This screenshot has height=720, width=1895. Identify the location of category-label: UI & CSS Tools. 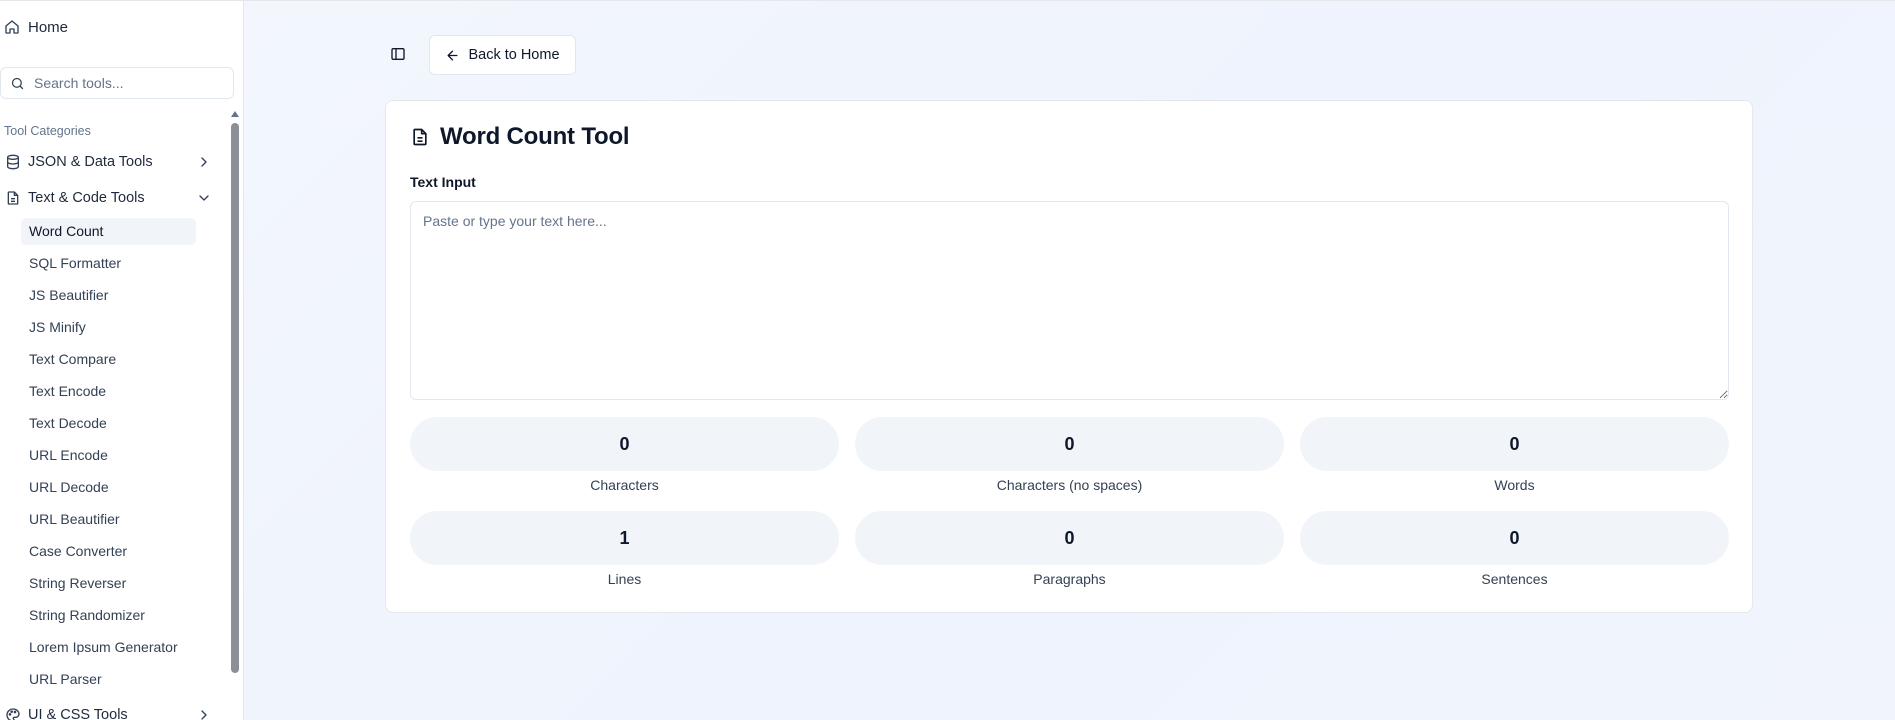
(78, 713).